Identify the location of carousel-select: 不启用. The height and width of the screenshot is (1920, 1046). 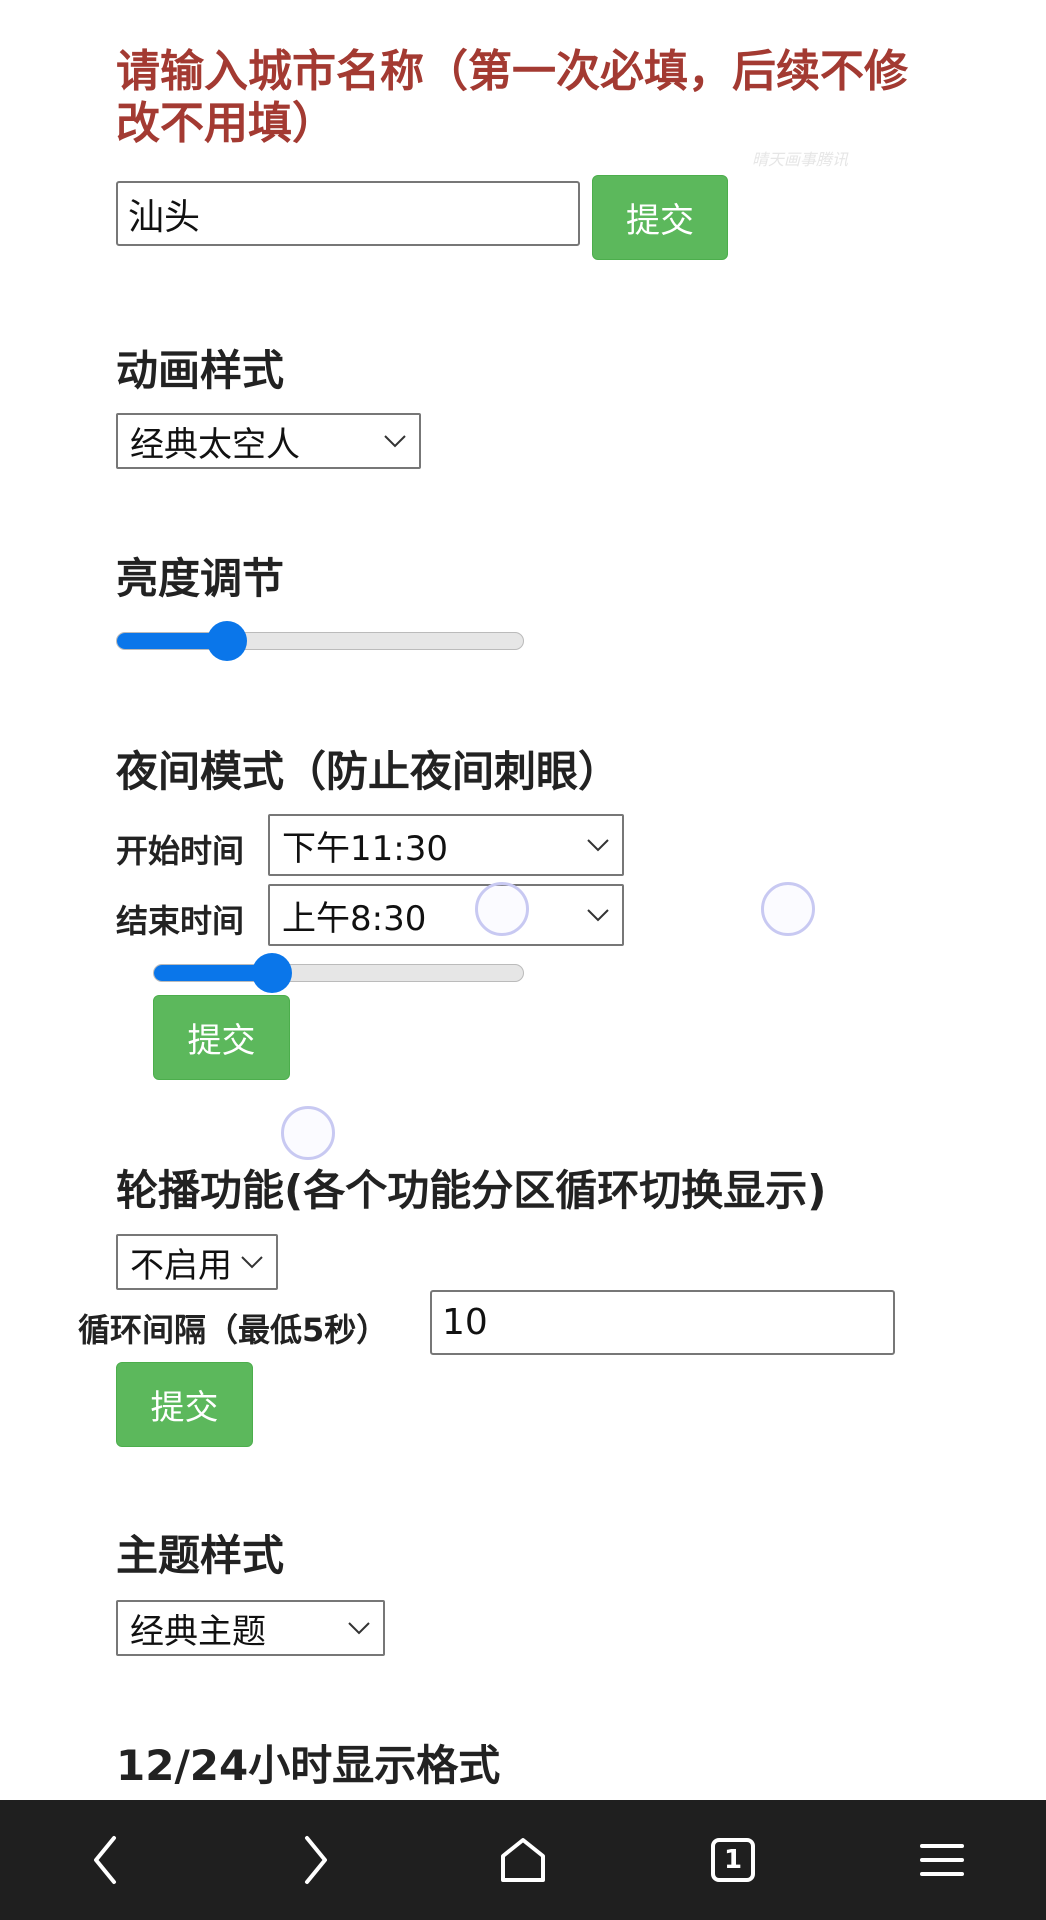
(197, 1262).